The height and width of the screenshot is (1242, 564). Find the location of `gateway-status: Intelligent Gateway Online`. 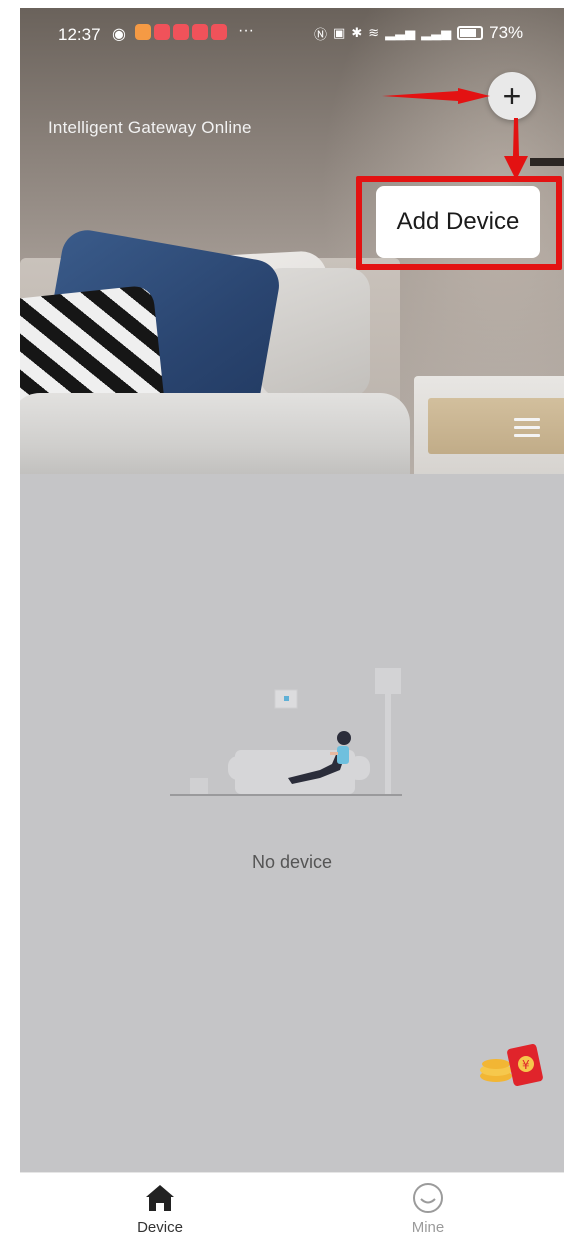

gateway-status: Intelligent Gateway Online is located at coordinates (150, 127).